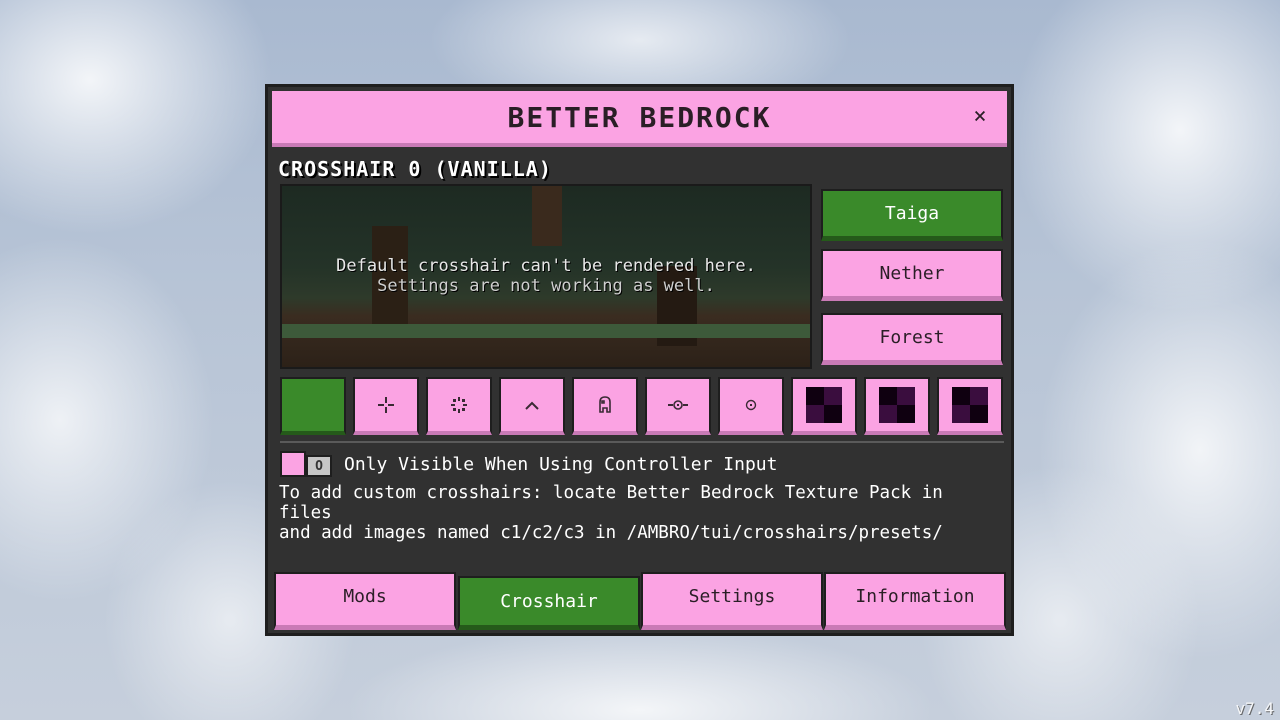 The image size is (1280, 720). I want to click on close-button: ×, so click(980, 116).